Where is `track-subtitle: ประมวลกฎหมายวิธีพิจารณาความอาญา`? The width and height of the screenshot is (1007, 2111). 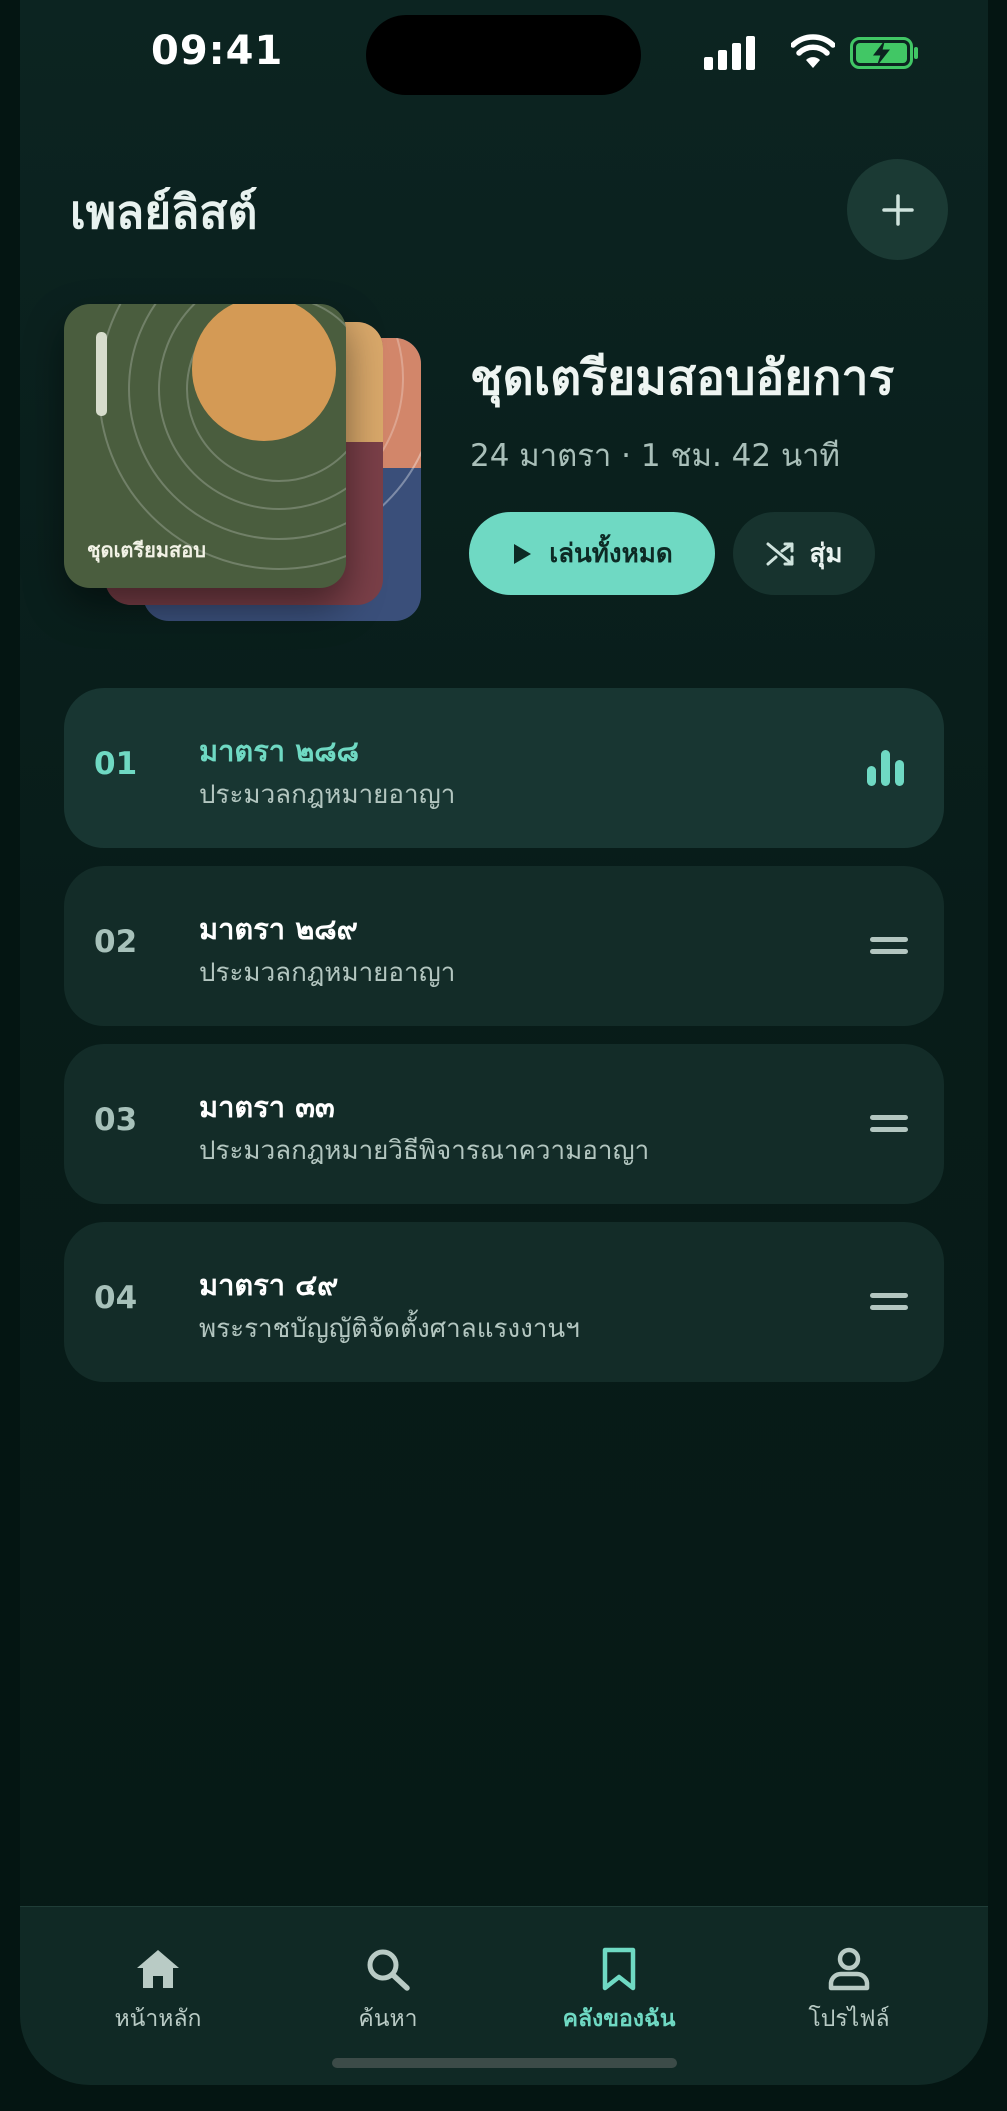 track-subtitle: ประมวลกฎหมายวิธีพิจารณาความอาญา is located at coordinates (424, 1151).